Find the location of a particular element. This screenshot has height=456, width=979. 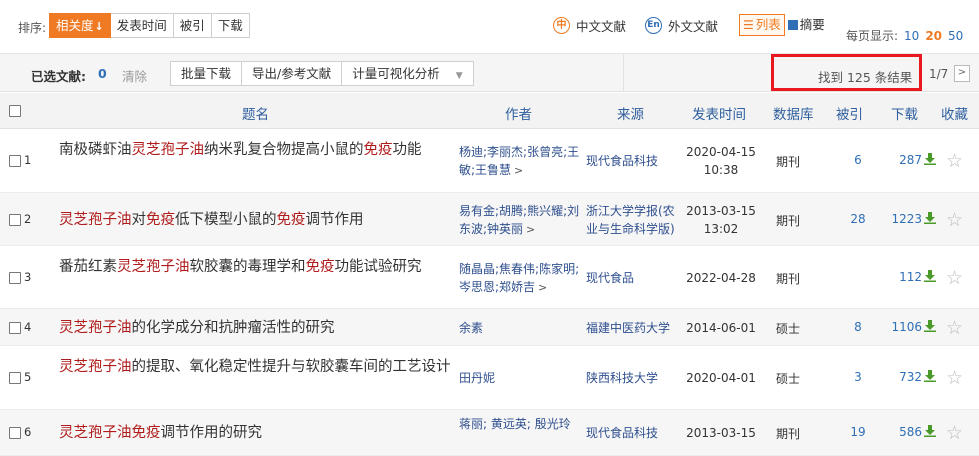

authors-link: 蒋丽; 黄远英; 殷光玲 is located at coordinates (519, 424).